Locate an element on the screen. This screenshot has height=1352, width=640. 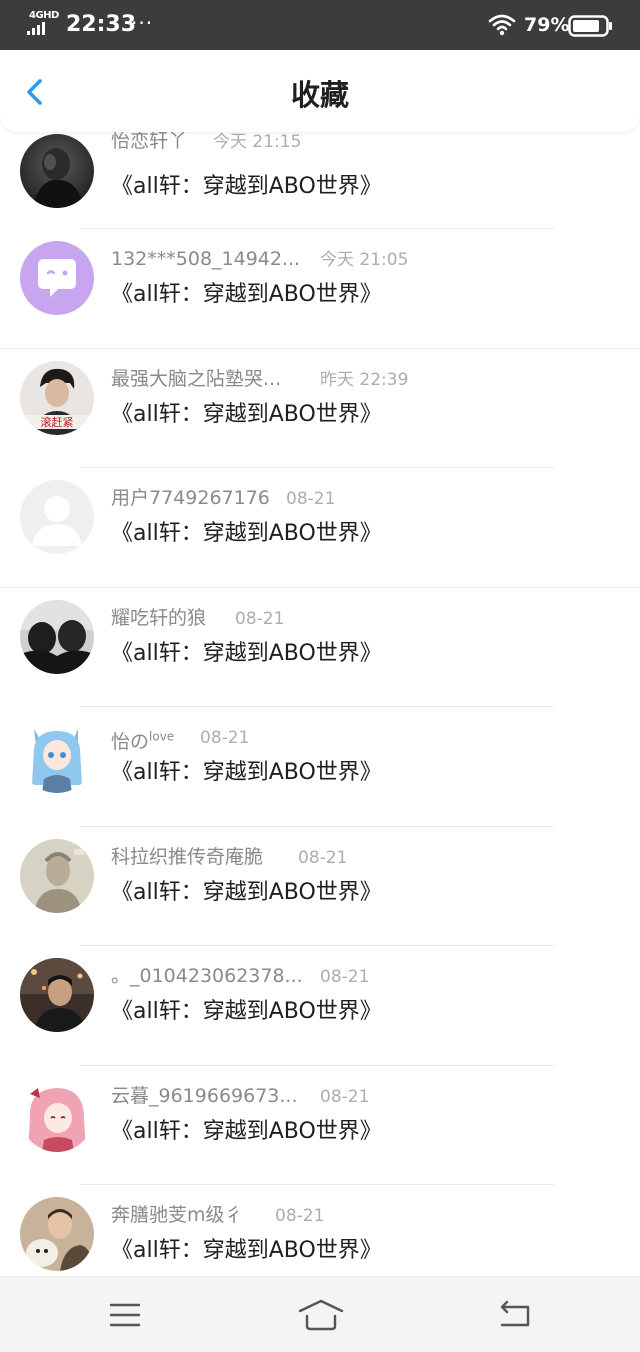
name-row: 用户7749267176 is located at coordinates (190, 498).